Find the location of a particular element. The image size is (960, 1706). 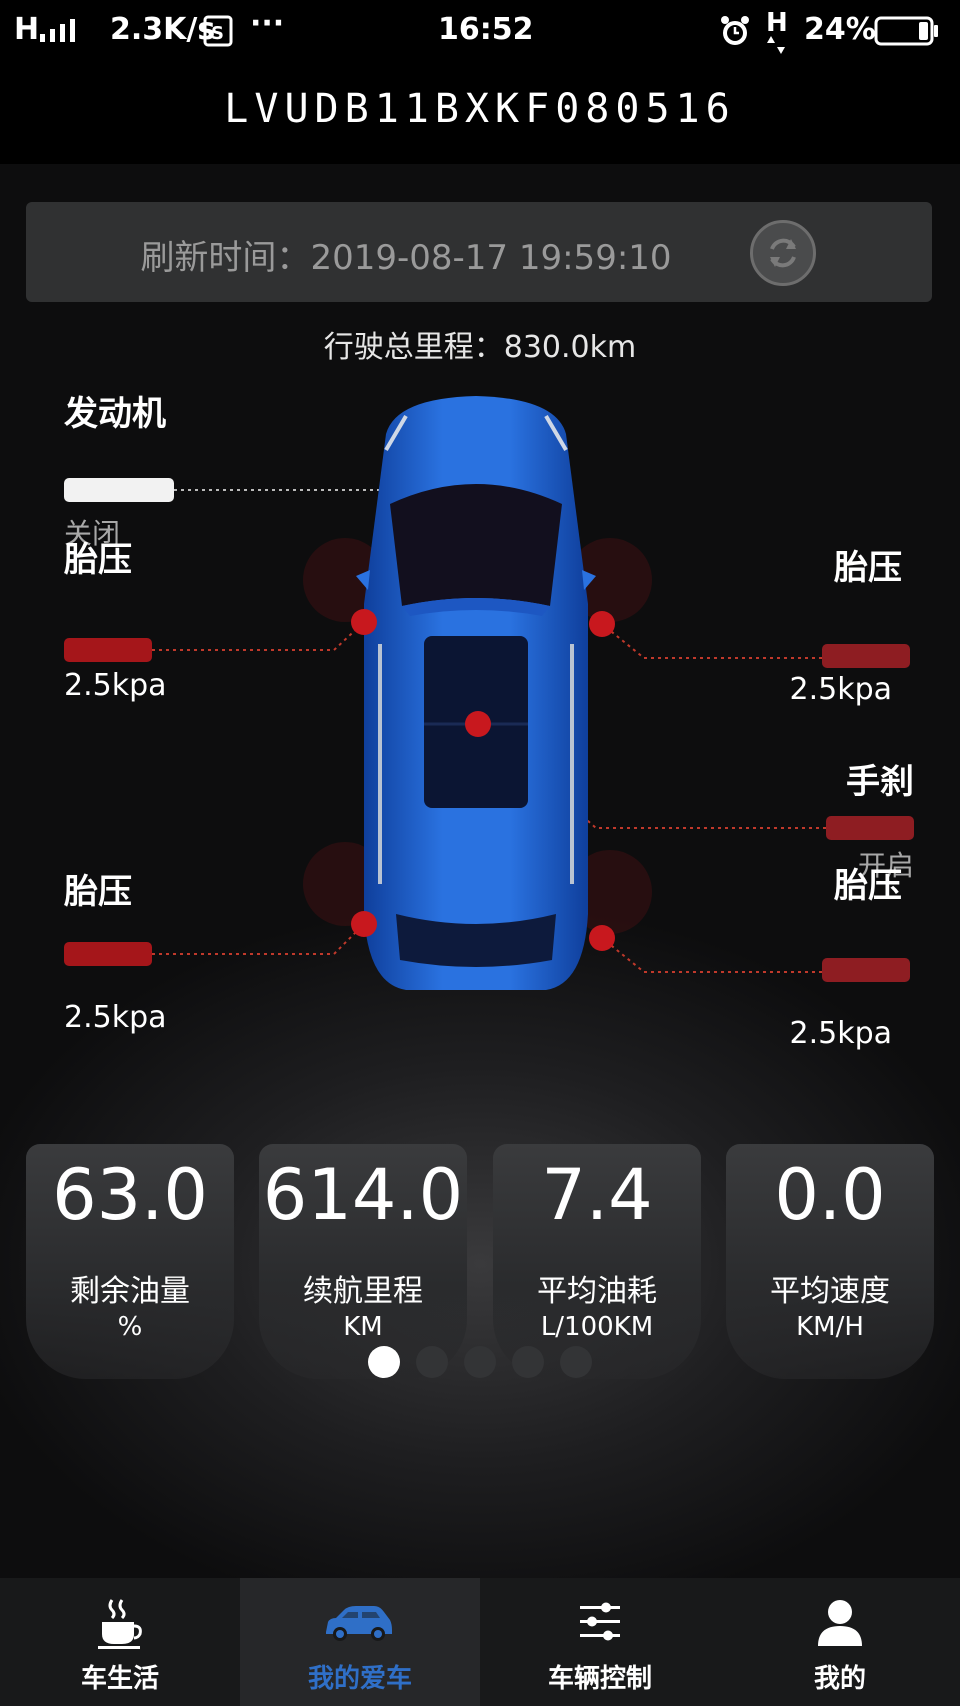

tire-rear-right-bar is located at coordinates (866, 970).